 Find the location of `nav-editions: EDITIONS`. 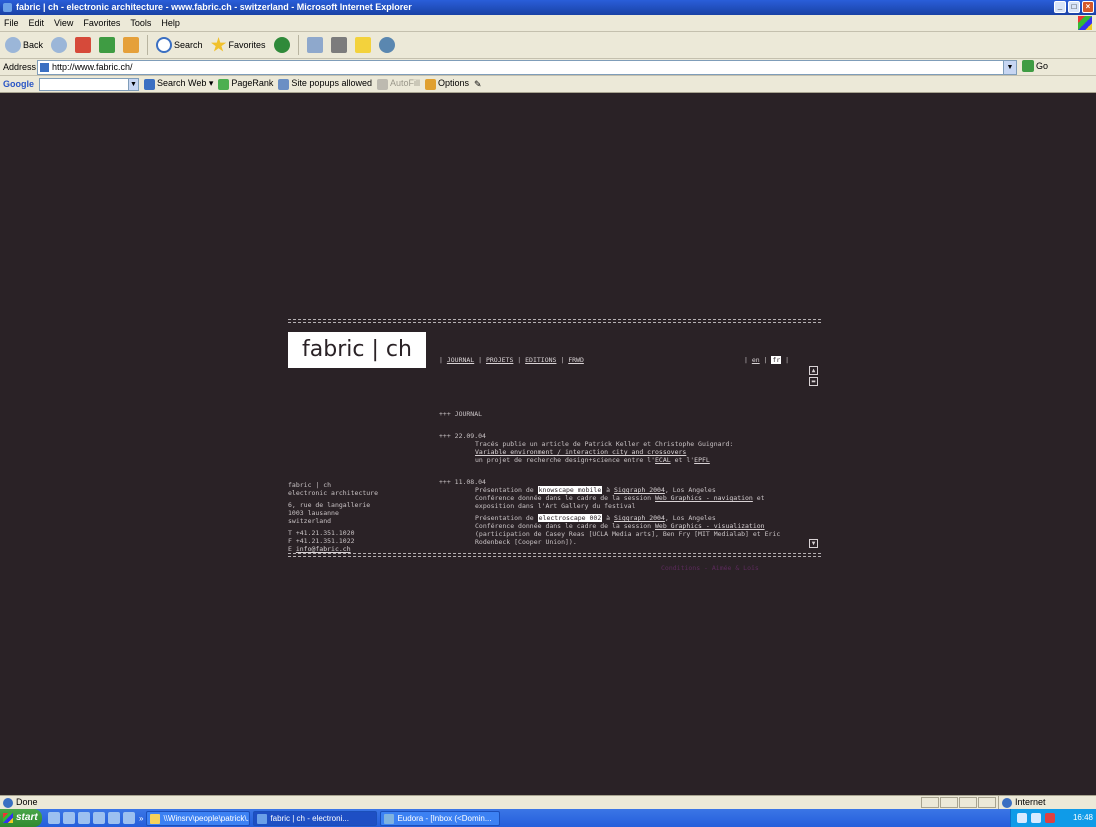

nav-editions: EDITIONS is located at coordinates (540, 360).